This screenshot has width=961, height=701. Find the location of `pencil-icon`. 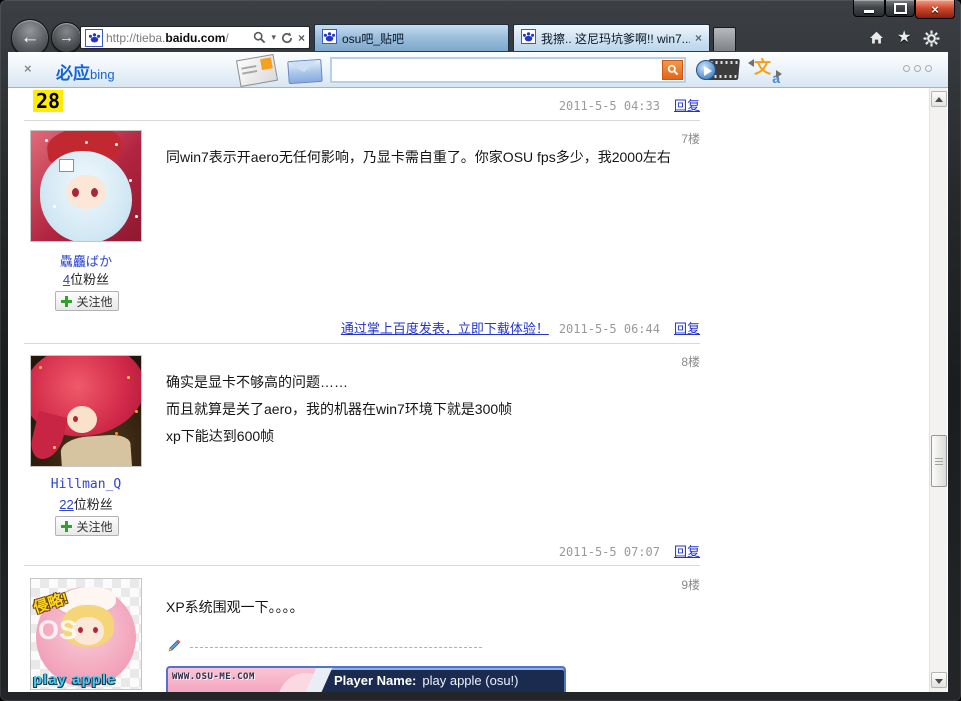

pencil-icon is located at coordinates (174, 645).